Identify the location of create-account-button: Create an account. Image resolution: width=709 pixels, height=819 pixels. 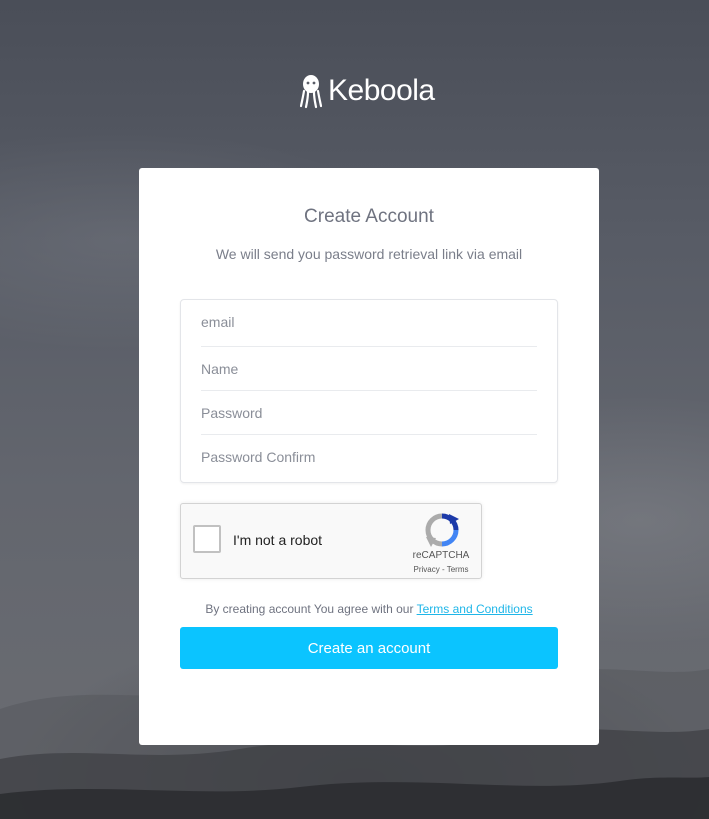
(369, 648).